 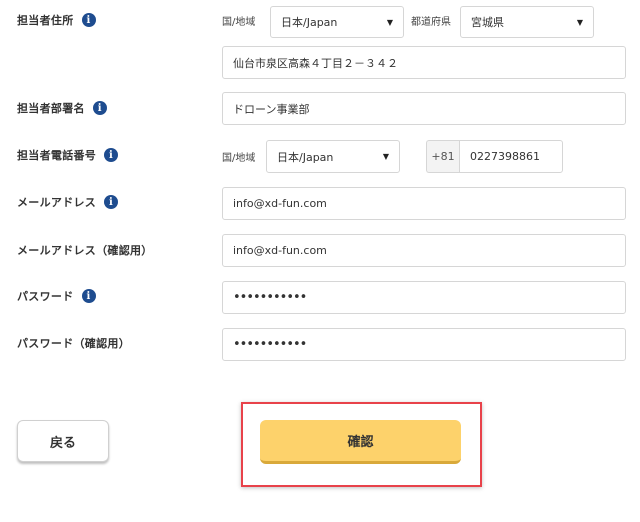 I want to click on address-label-row: 担当者住所 i, so click(x=56, y=20).